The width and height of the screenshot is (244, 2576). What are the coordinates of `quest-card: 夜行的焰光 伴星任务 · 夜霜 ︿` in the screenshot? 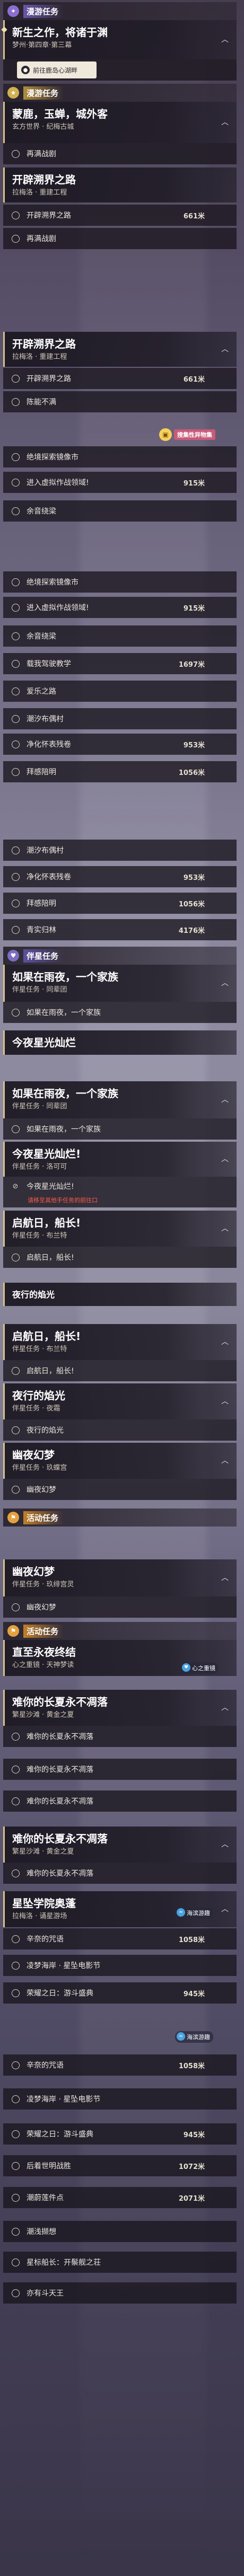 It's located at (120, 1401).